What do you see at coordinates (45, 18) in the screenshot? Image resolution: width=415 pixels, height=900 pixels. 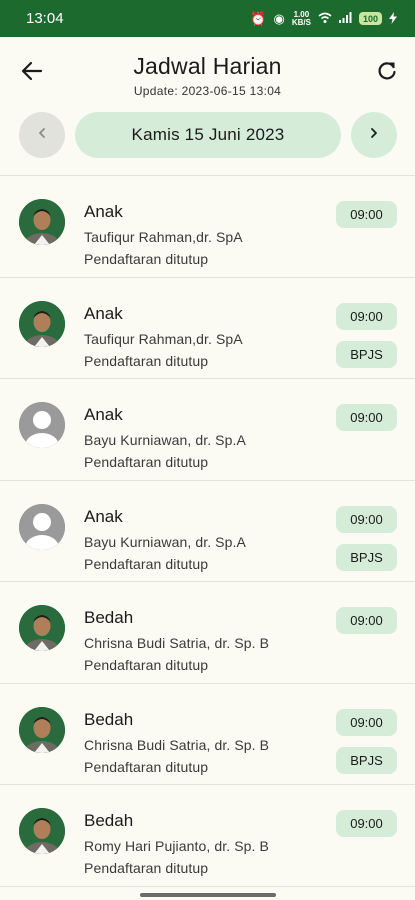 I see `status-time: 13:04` at bounding box center [45, 18].